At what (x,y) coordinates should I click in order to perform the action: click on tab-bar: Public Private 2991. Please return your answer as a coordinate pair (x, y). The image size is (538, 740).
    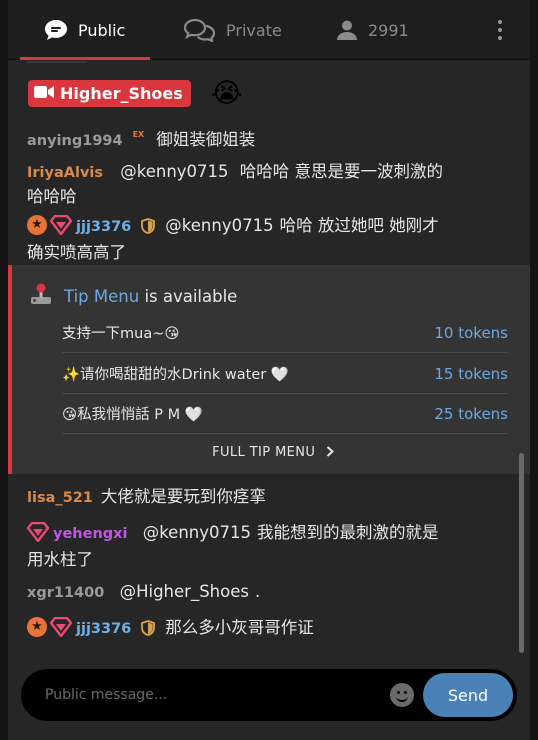
    Looking at the image, I should click on (269, 30).